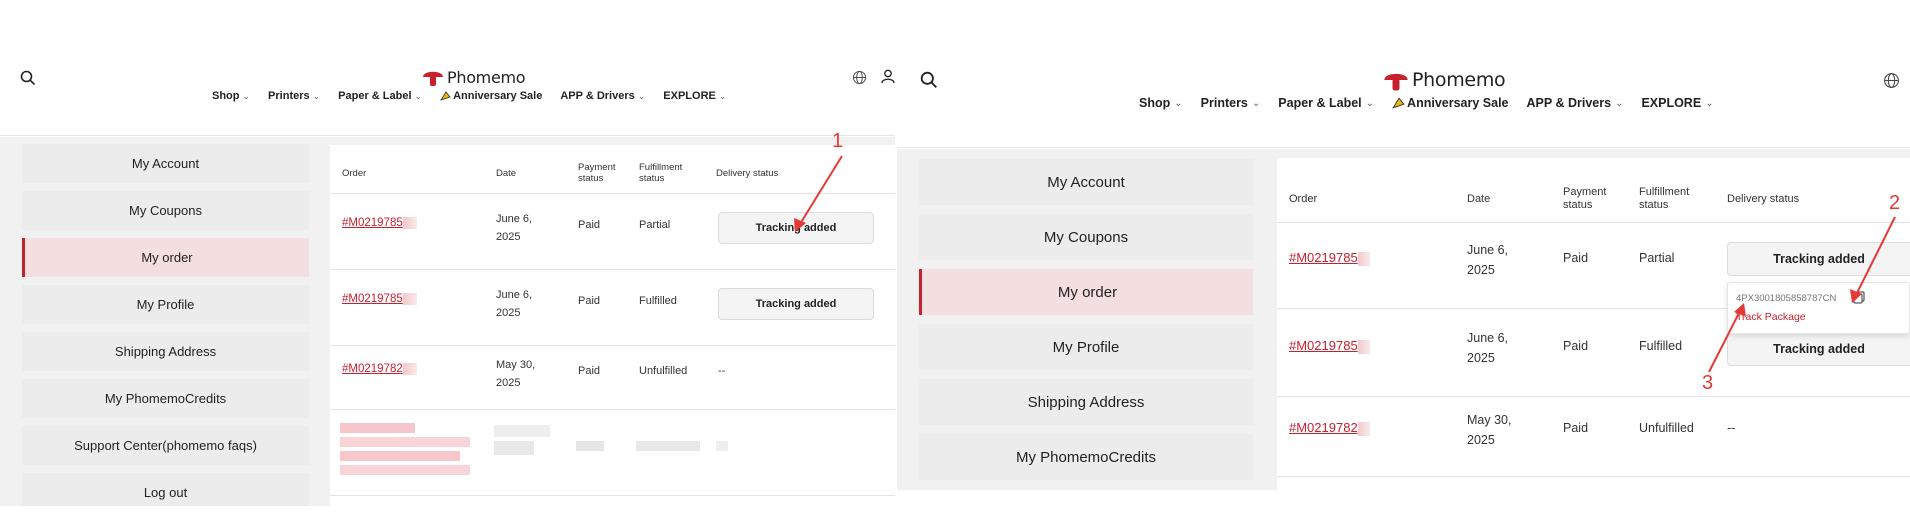  I want to click on order-date: June 6, 2025, so click(514, 304).